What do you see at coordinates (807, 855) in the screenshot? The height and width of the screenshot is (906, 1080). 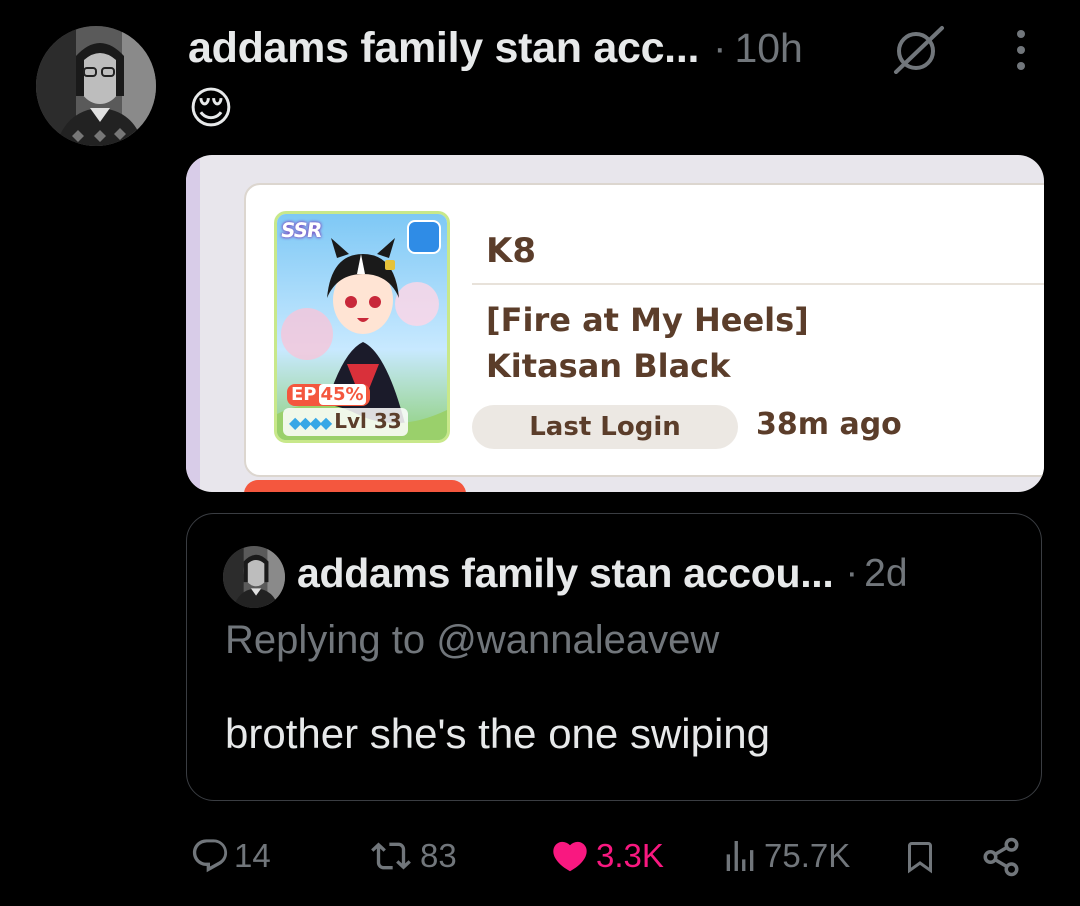 I see `views-count: 75.7K` at bounding box center [807, 855].